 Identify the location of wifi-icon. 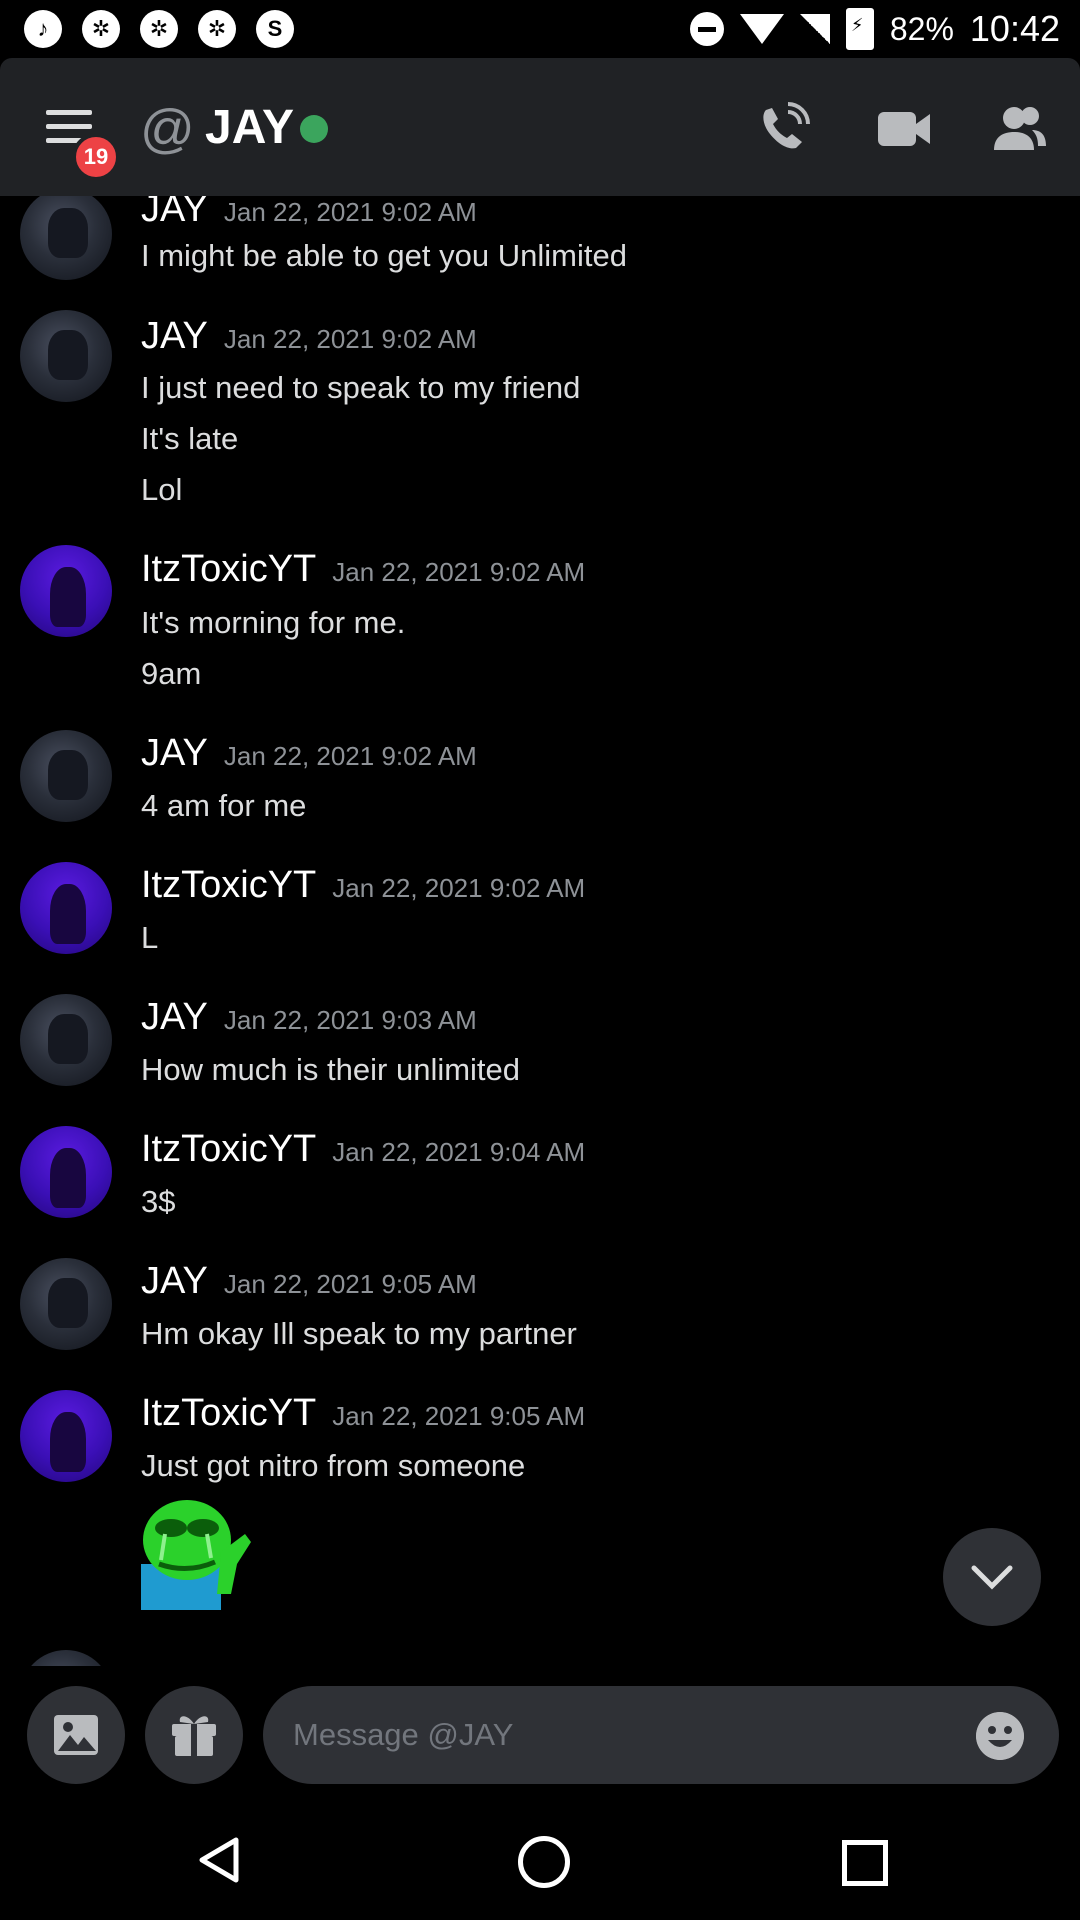
(761, 29).